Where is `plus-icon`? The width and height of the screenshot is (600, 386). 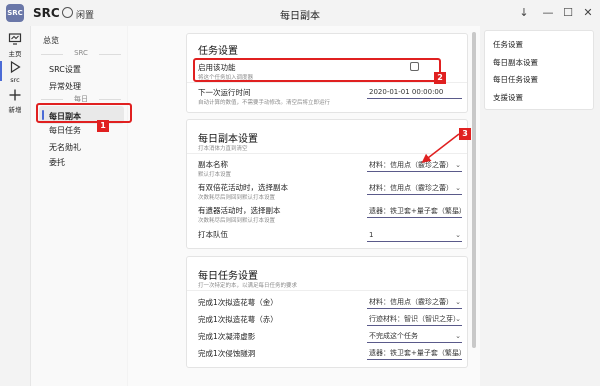 plus-icon is located at coordinates (15, 95).